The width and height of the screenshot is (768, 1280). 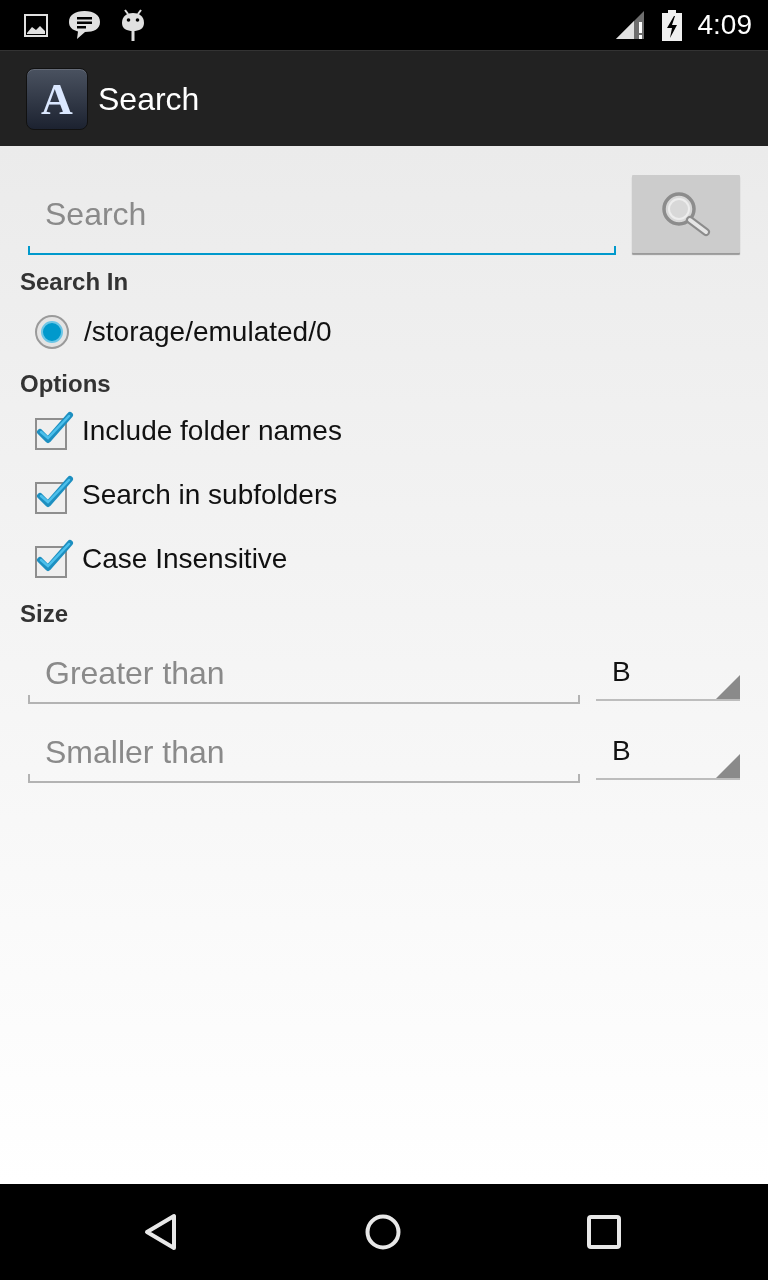 What do you see at coordinates (383, 1232) in the screenshot?
I see `home-icon` at bounding box center [383, 1232].